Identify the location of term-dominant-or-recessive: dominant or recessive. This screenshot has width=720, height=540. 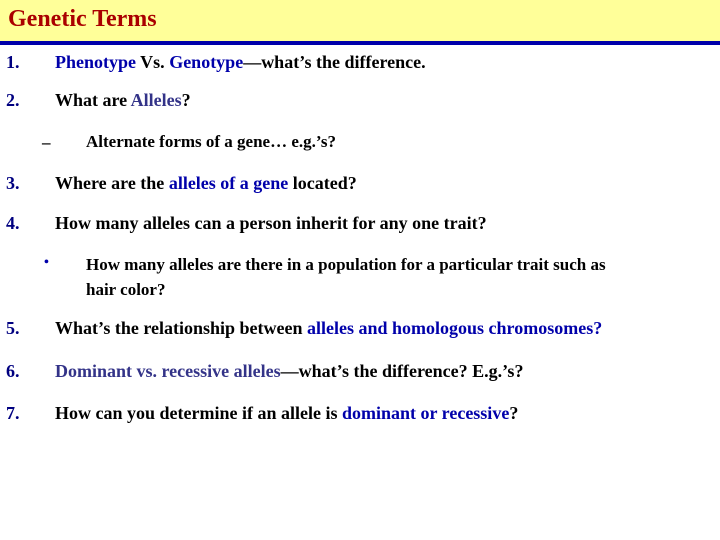
(425, 413).